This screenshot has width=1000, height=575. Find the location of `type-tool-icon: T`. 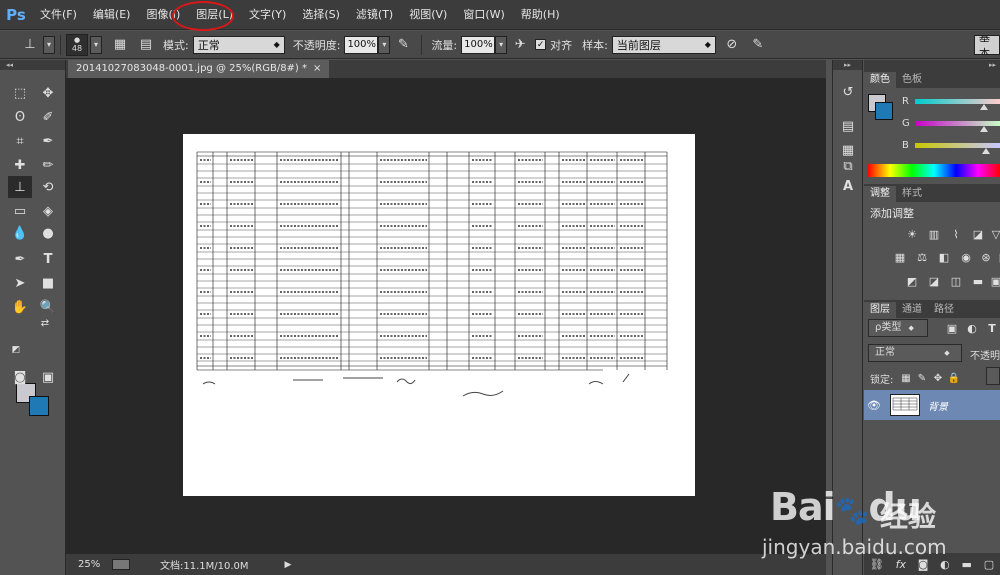

type-tool-icon: T is located at coordinates (48, 259).